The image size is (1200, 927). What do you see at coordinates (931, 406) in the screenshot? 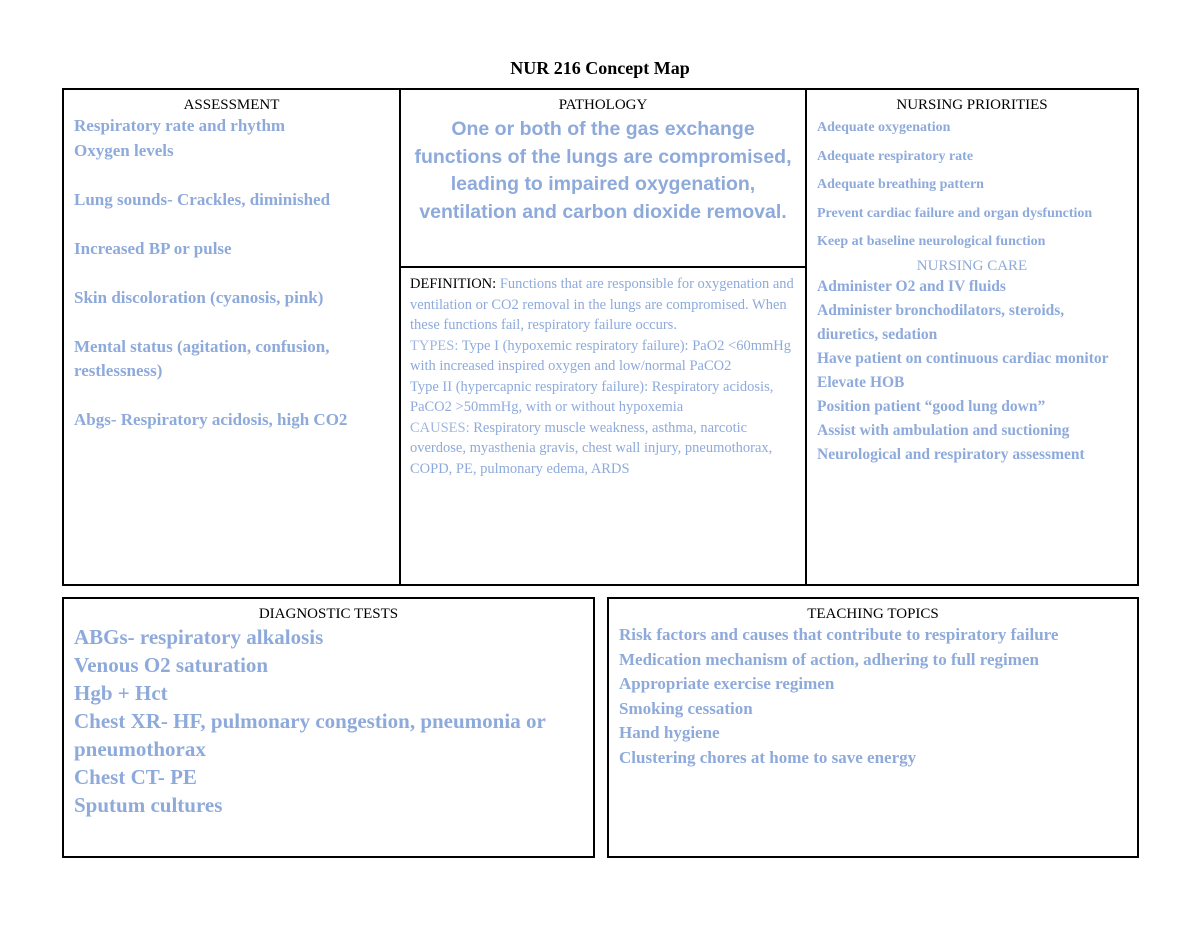
I see `care-item: Position patient “good lung down”` at bounding box center [931, 406].